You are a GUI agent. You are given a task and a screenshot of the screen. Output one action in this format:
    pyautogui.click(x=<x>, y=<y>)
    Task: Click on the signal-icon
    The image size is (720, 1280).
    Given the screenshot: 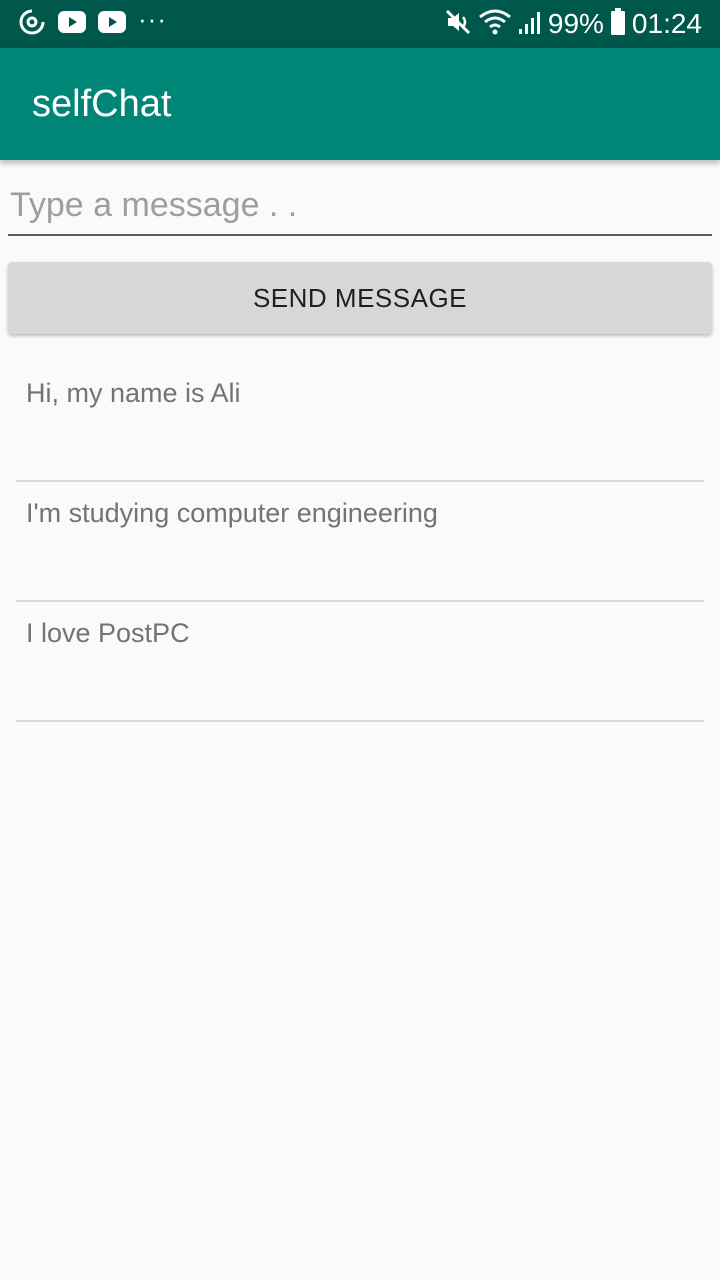 What is the action you would take?
    pyautogui.click(x=530, y=24)
    